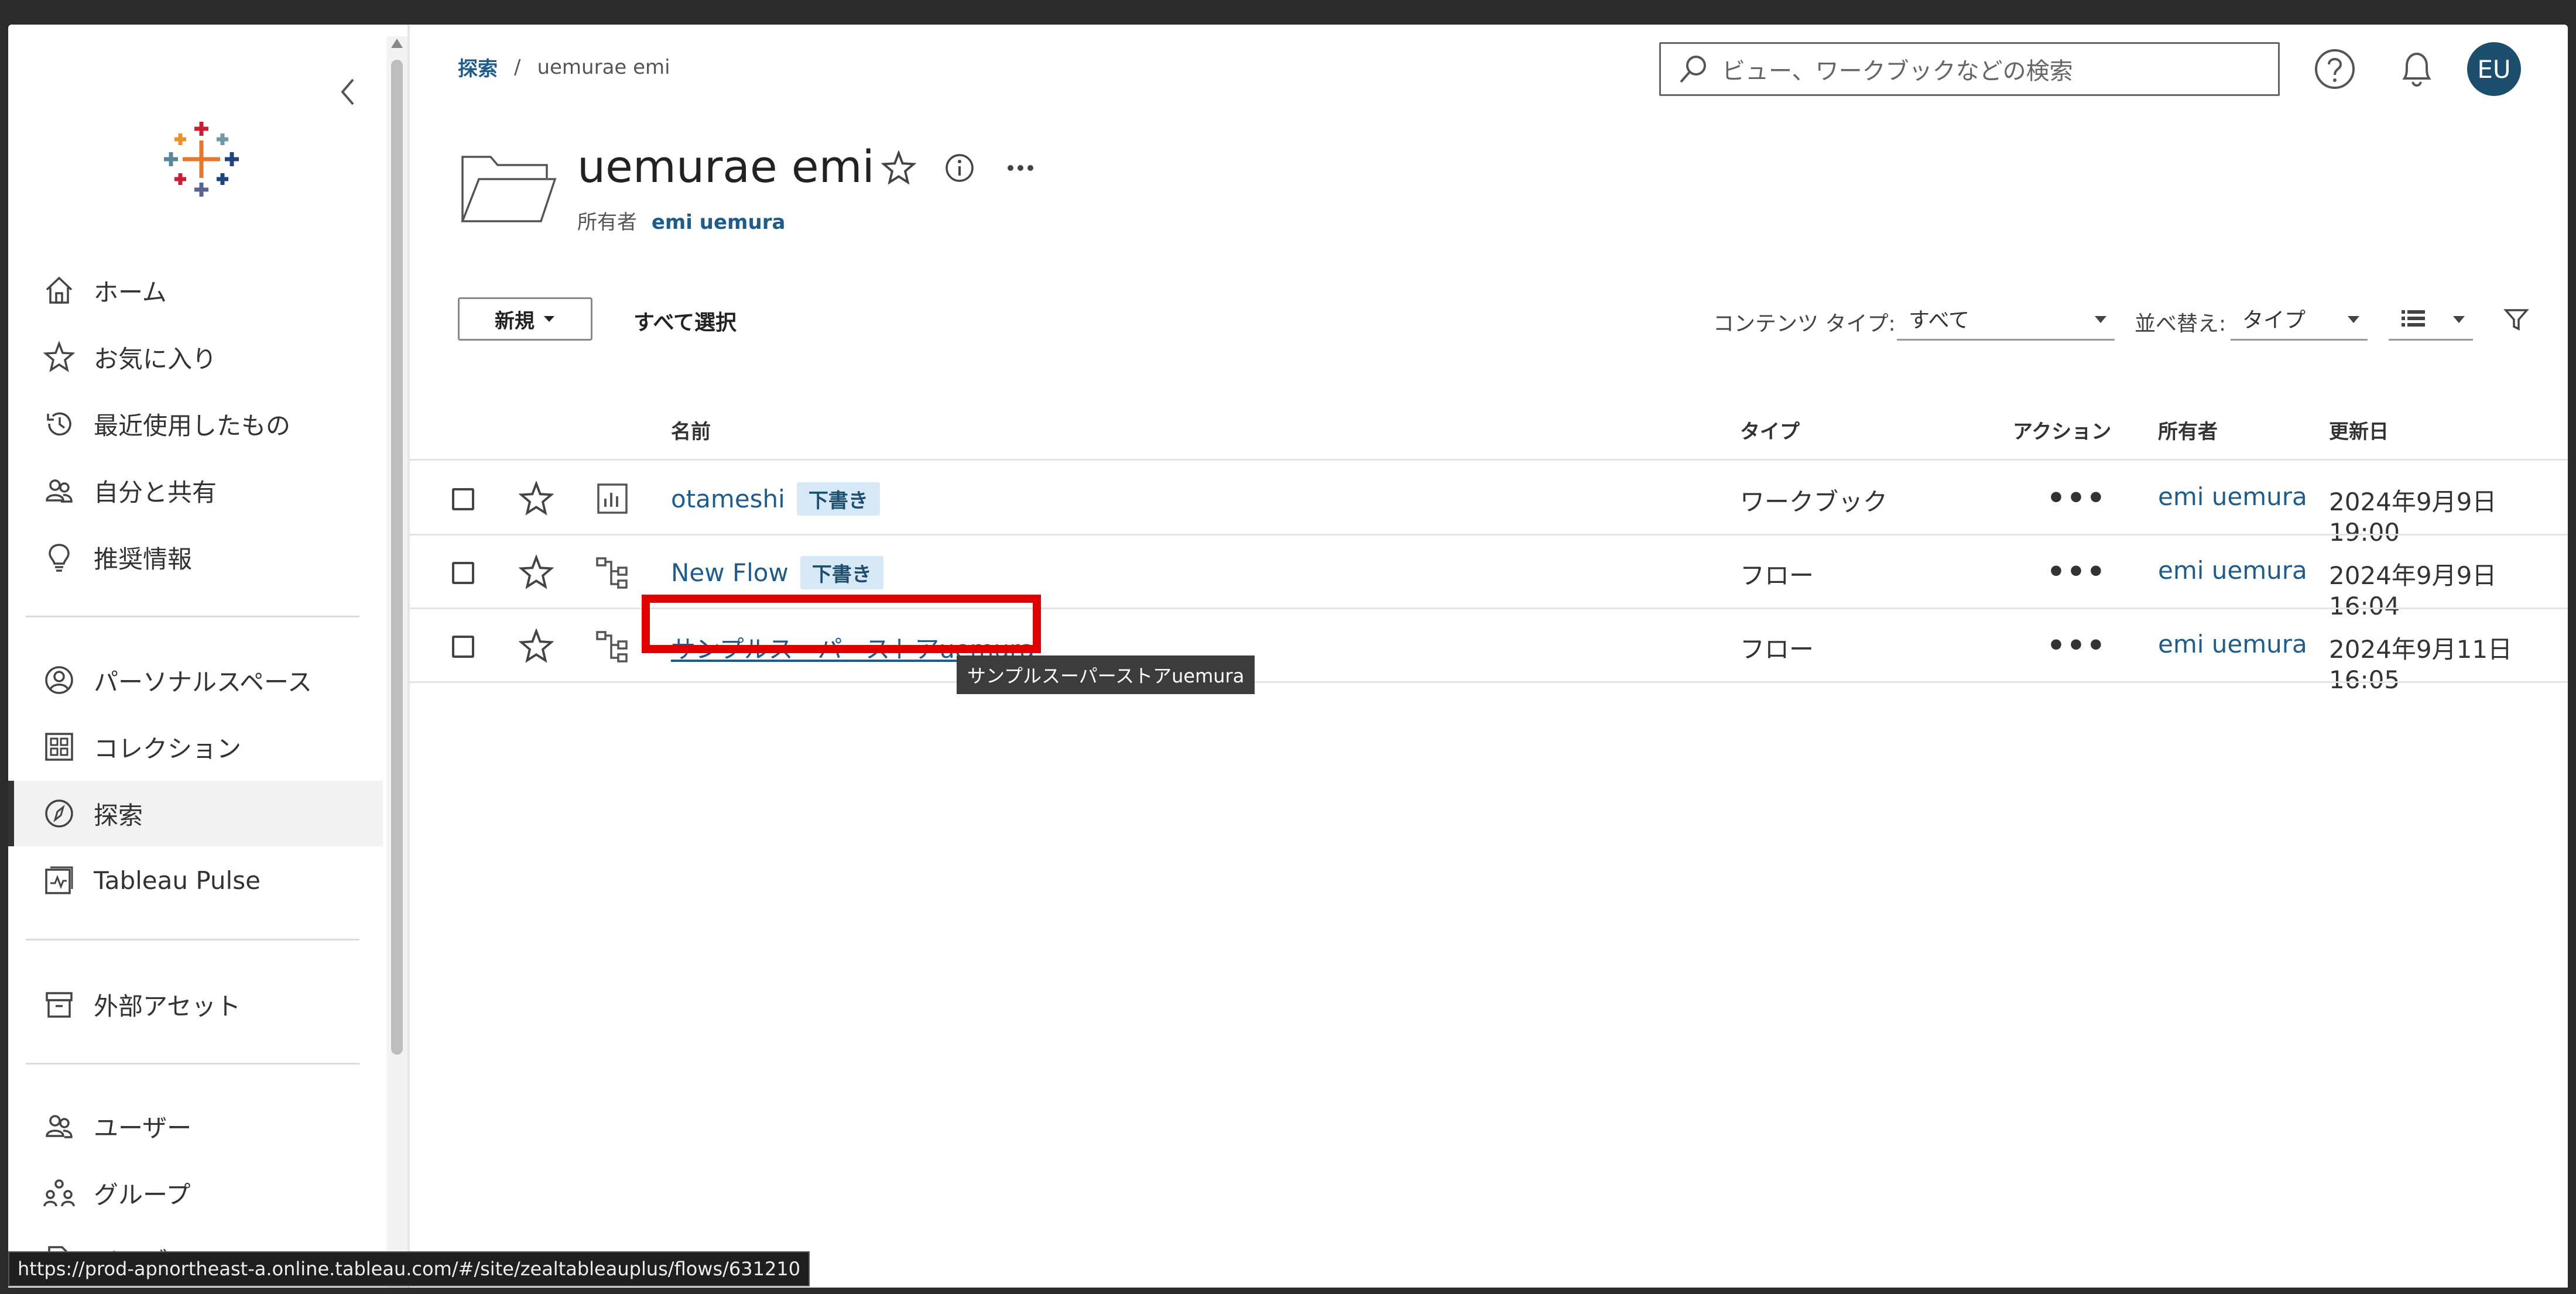  Describe the element at coordinates (168, 748) in the screenshot. I see `sidebar-item-label: コレクション` at that location.